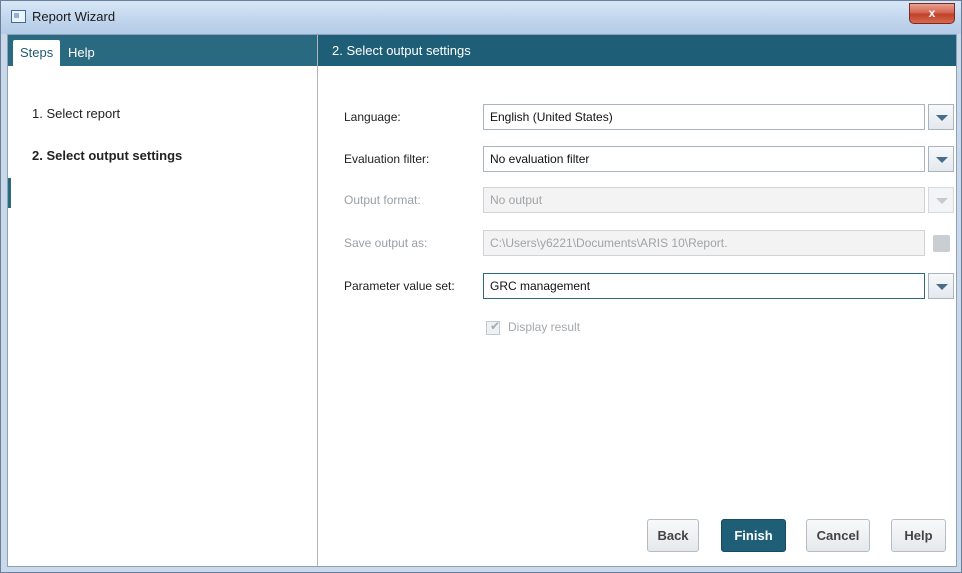 The height and width of the screenshot is (573, 962). What do you see at coordinates (544, 327) in the screenshot?
I see `display-result-label: Display result` at bounding box center [544, 327].